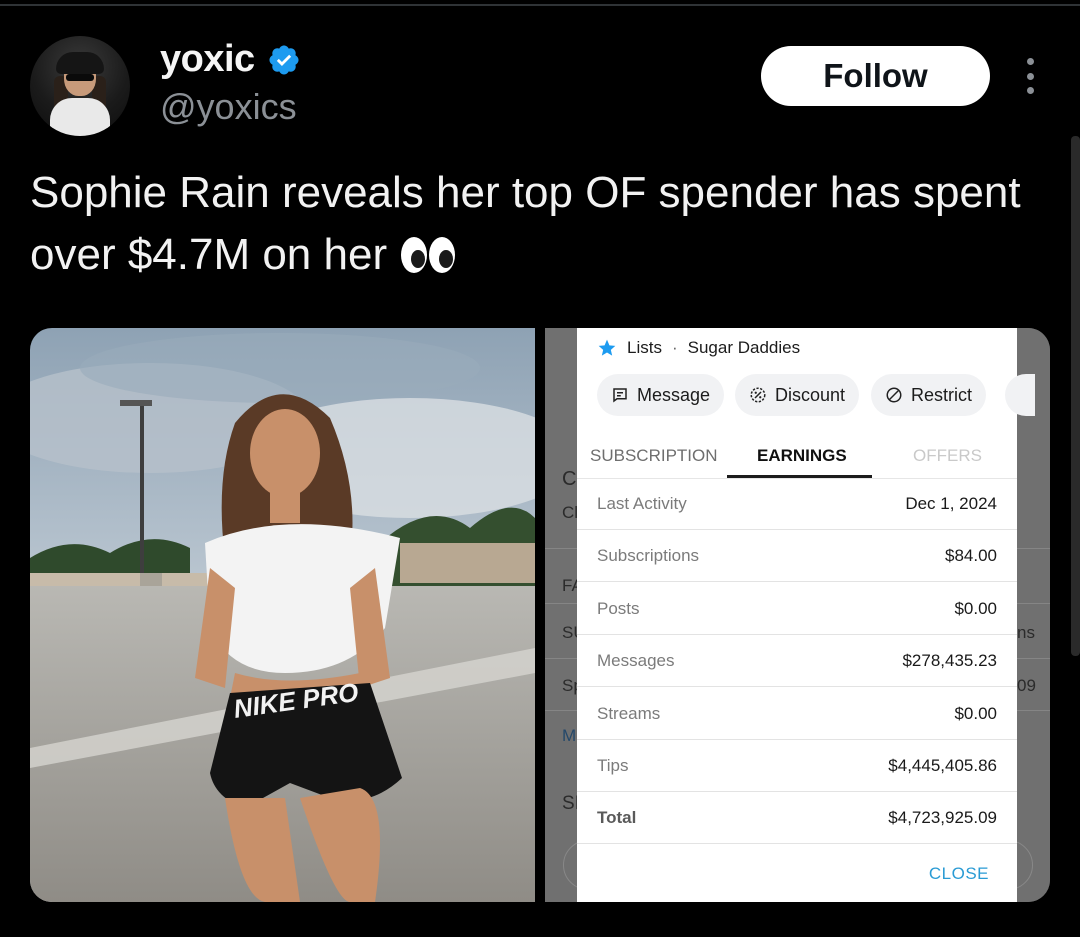 This screenshot has width=1080, height=937. What do you see at coordinates (284, 59) in the screenshot?
I see `verified-badge-icon` at bounding box center [284, 59].